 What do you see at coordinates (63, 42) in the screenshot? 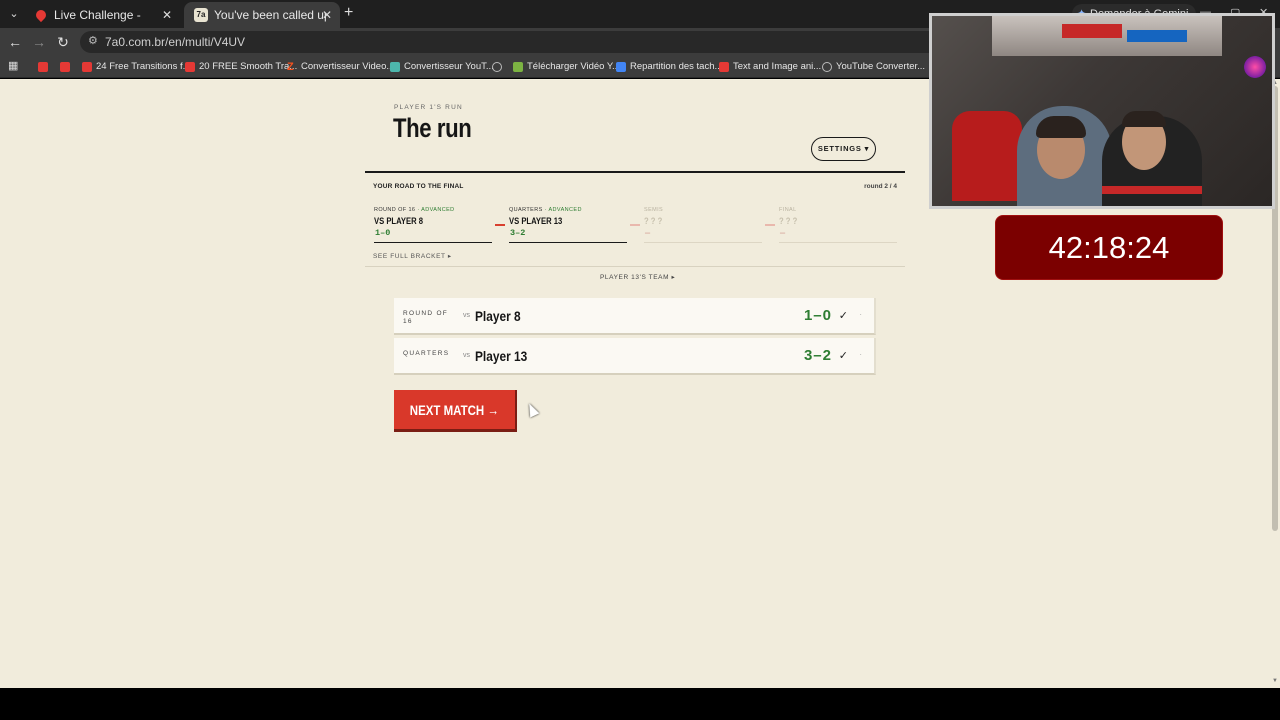
I see `reload-icon: ↻` at bounding box center [63, 42].